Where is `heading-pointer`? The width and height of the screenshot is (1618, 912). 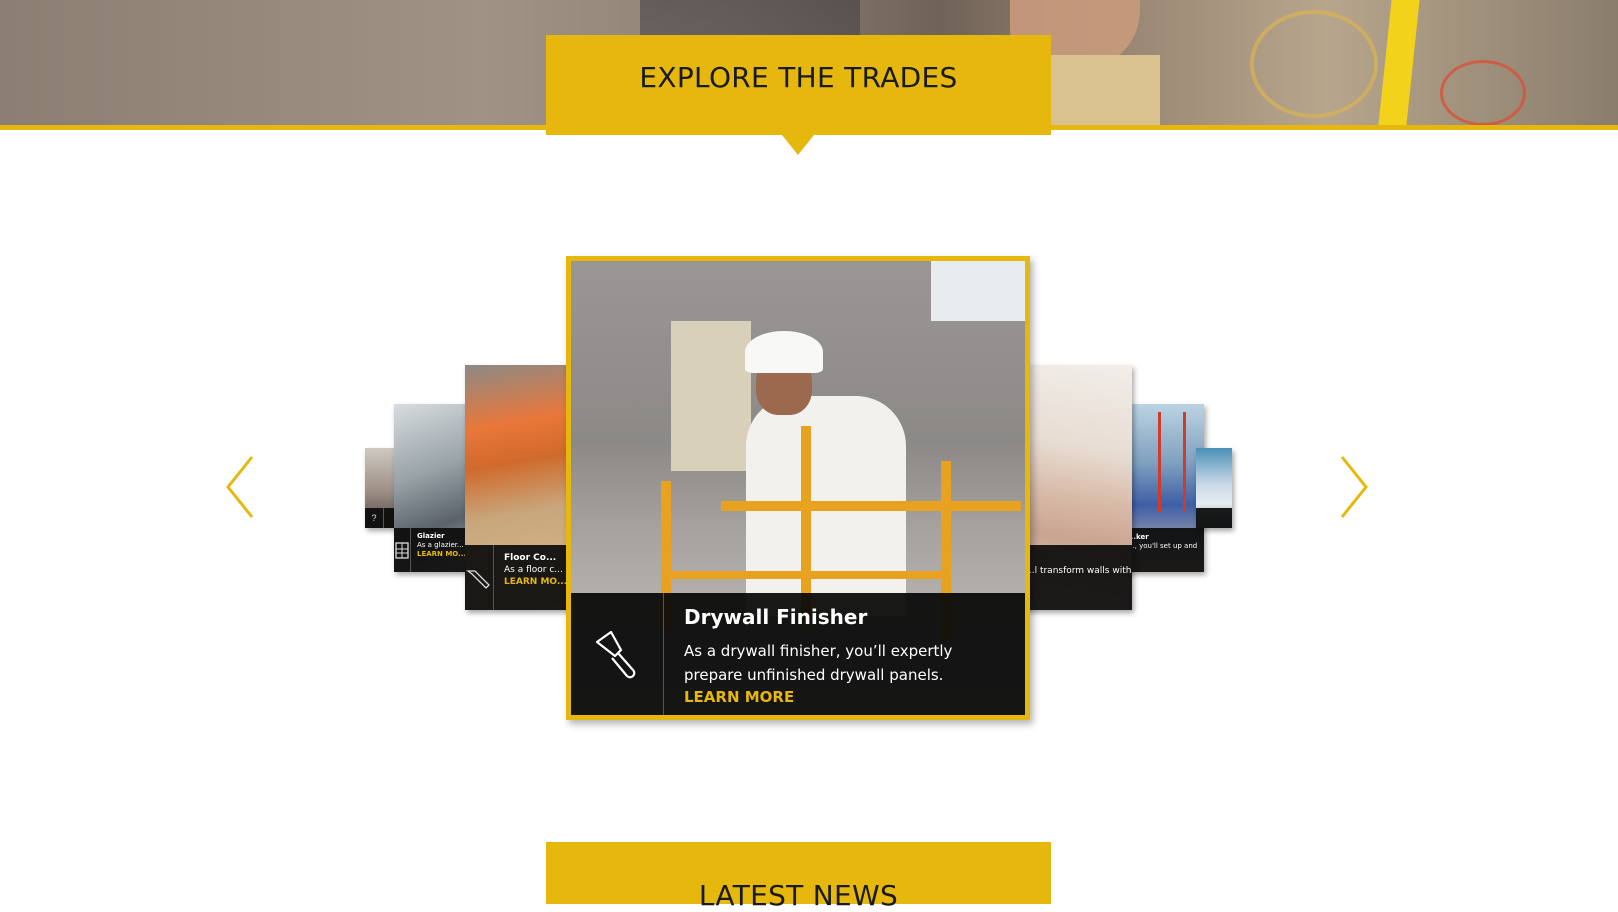
heading-pointer is located at coordinates (798, 145).